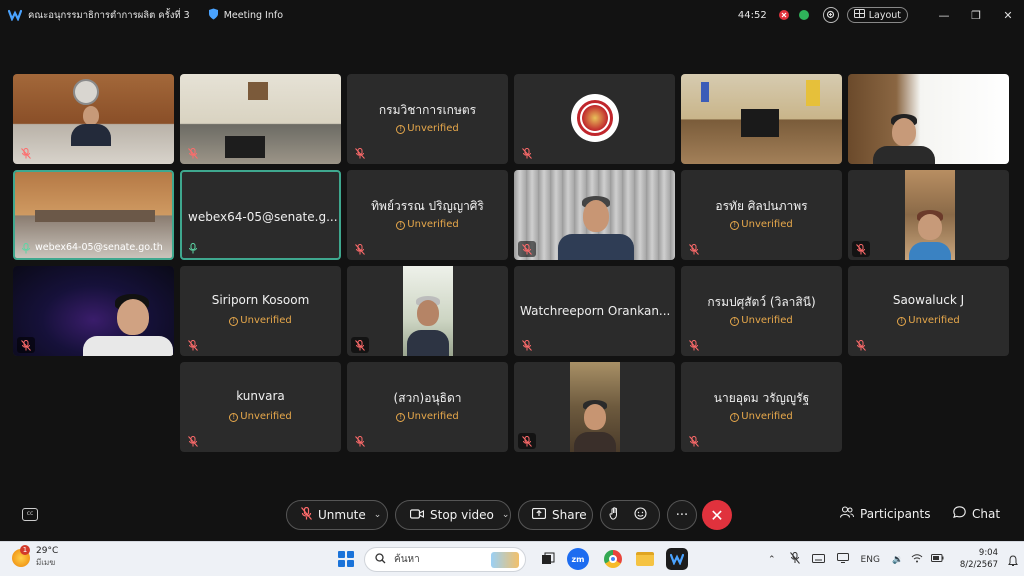 This screenshot has width=1024, height=576. I want to click on search-highlight-icon, so click(505, 559).